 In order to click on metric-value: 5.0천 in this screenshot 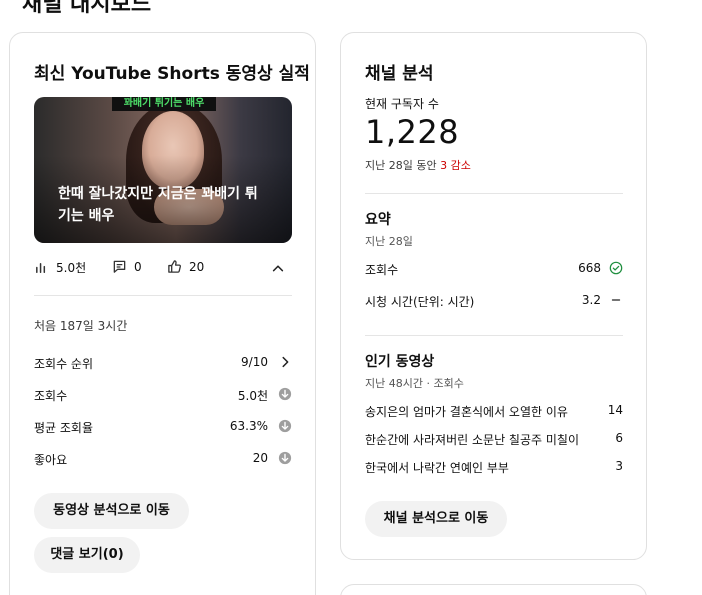, I will do `click(252, 396)`.